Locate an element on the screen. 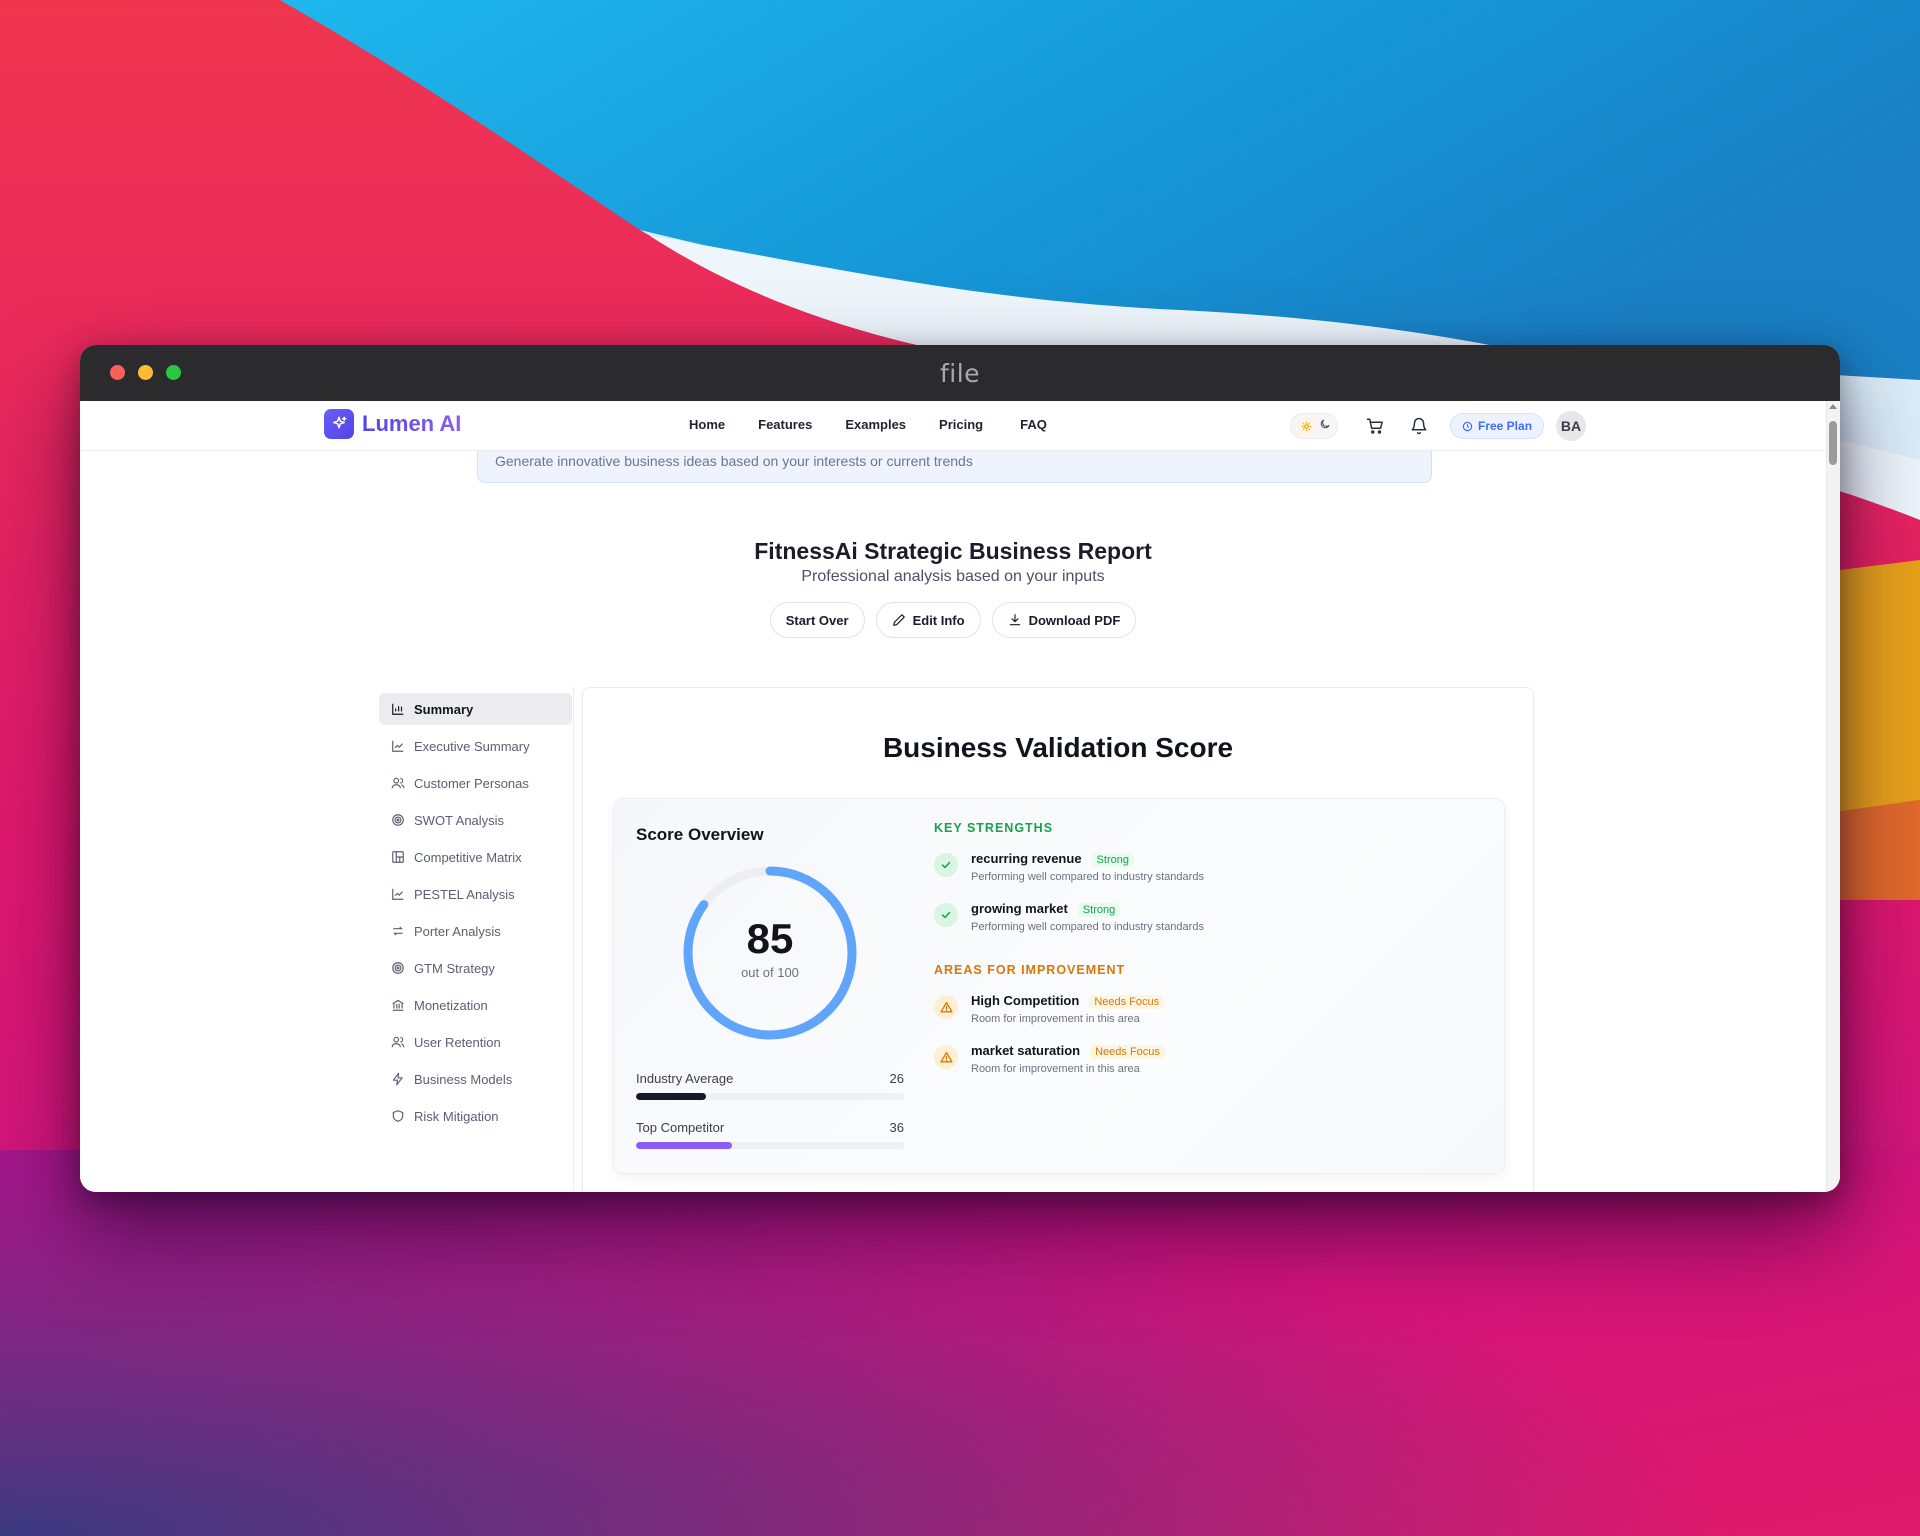 Image resolution: width=1920 pixels, height=1536 pixels. window-controls is located at coordinates (145, 372).